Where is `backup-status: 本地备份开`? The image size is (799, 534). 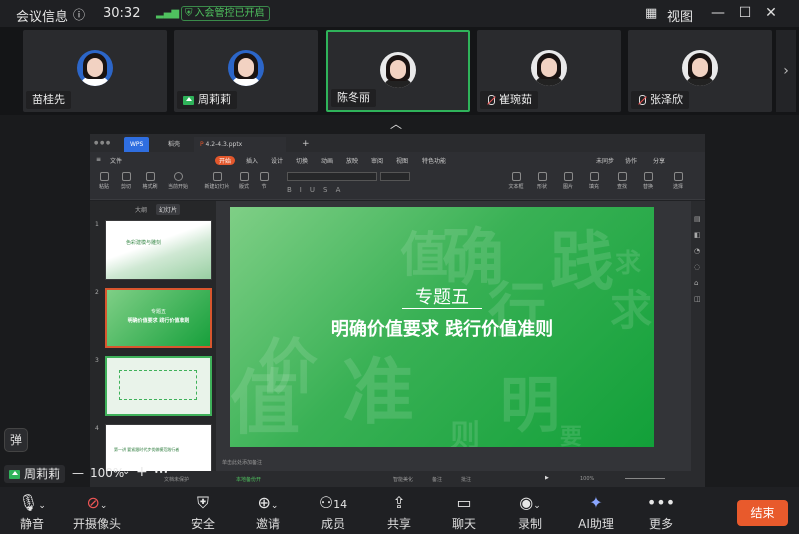
backup-status: 本地备份开 is located at coordinates (248, 479).